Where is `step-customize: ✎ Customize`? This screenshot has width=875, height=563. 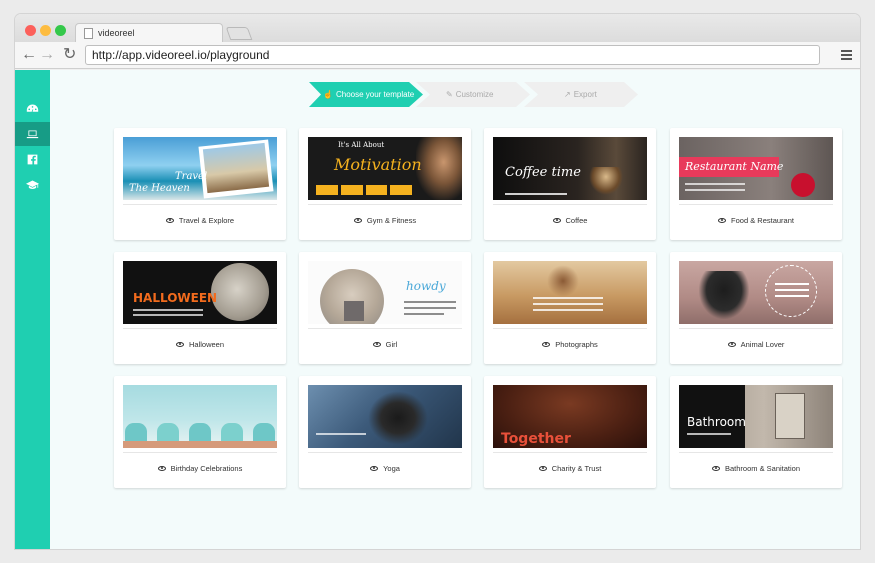 step-customize: ✎ Customize is located at coordinates (473, 94).